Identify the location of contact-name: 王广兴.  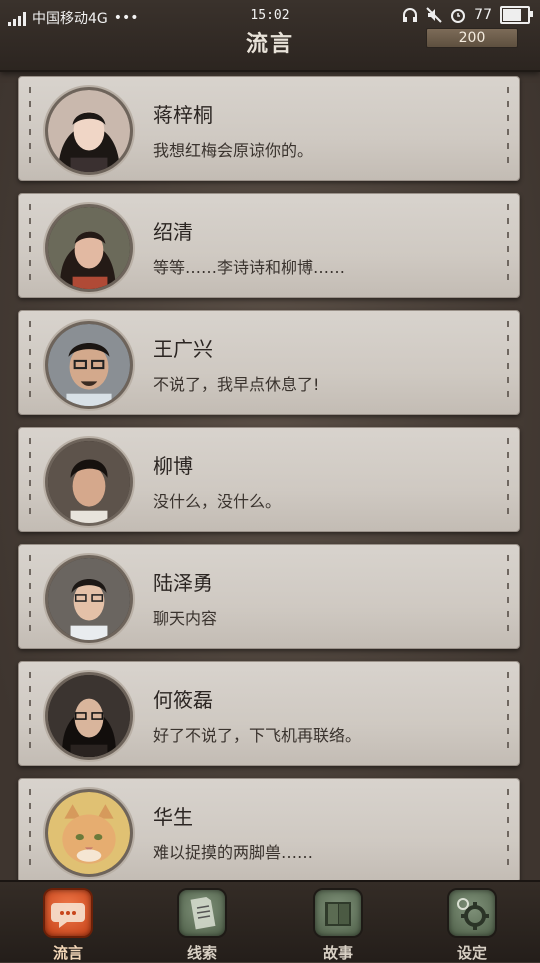
(183, 349).